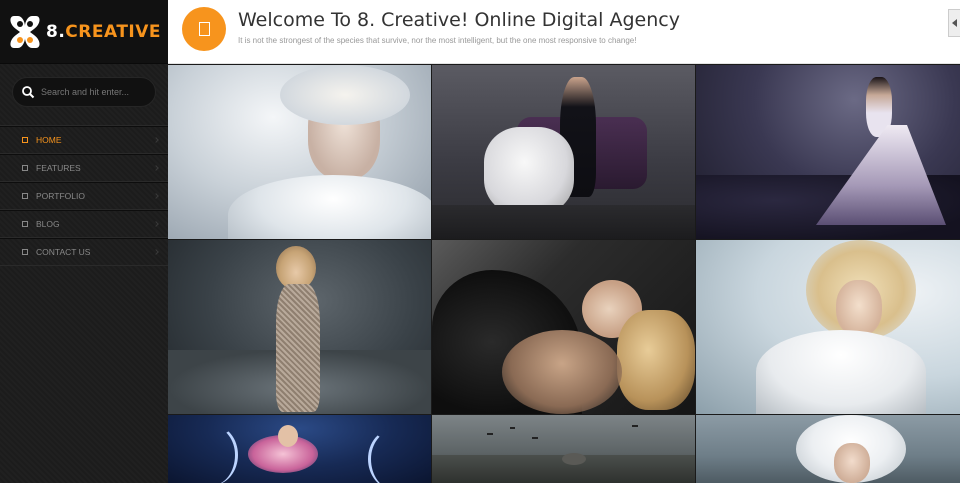  What do you see at coordinates (299, 152) in the screenshot?
I see `gallery-tile-portrait-fur-white` at bounding box center [299, 152].